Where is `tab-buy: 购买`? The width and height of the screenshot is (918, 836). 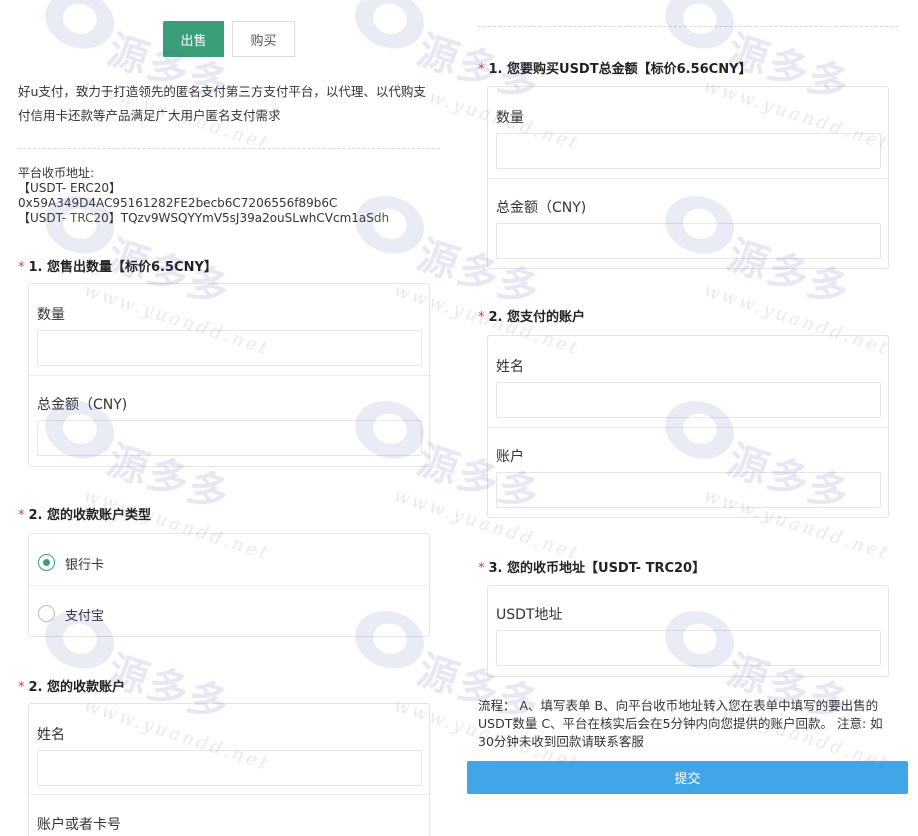
tab-buy: 购买 is located at coordinates (263, 39).